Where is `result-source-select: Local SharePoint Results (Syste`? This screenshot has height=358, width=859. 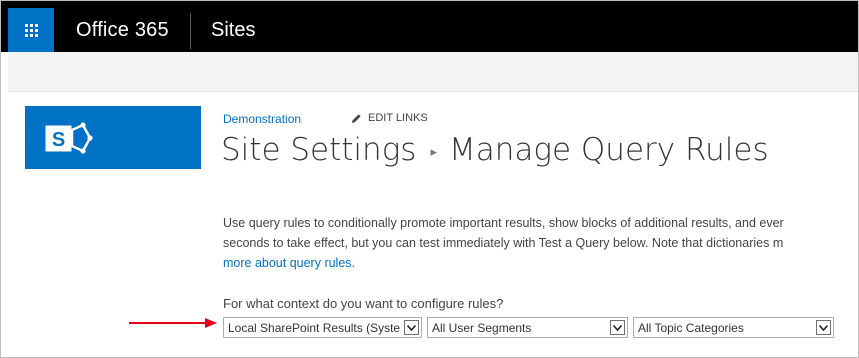 result-source-select: Local SharePoint Results (Syste is located at coordinates (322, 327).